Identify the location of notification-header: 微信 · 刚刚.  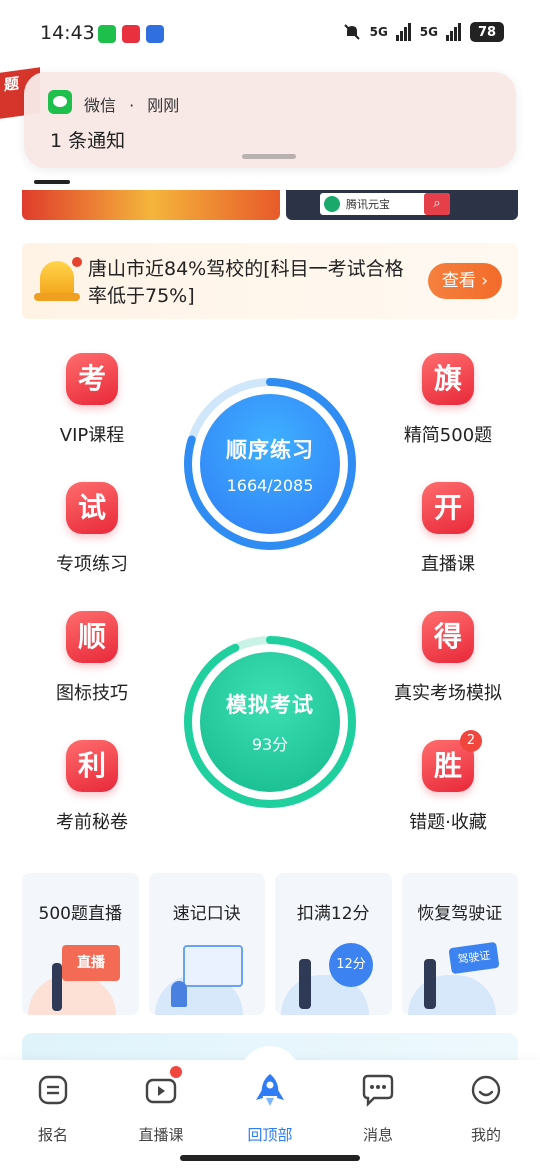
(131, 104).